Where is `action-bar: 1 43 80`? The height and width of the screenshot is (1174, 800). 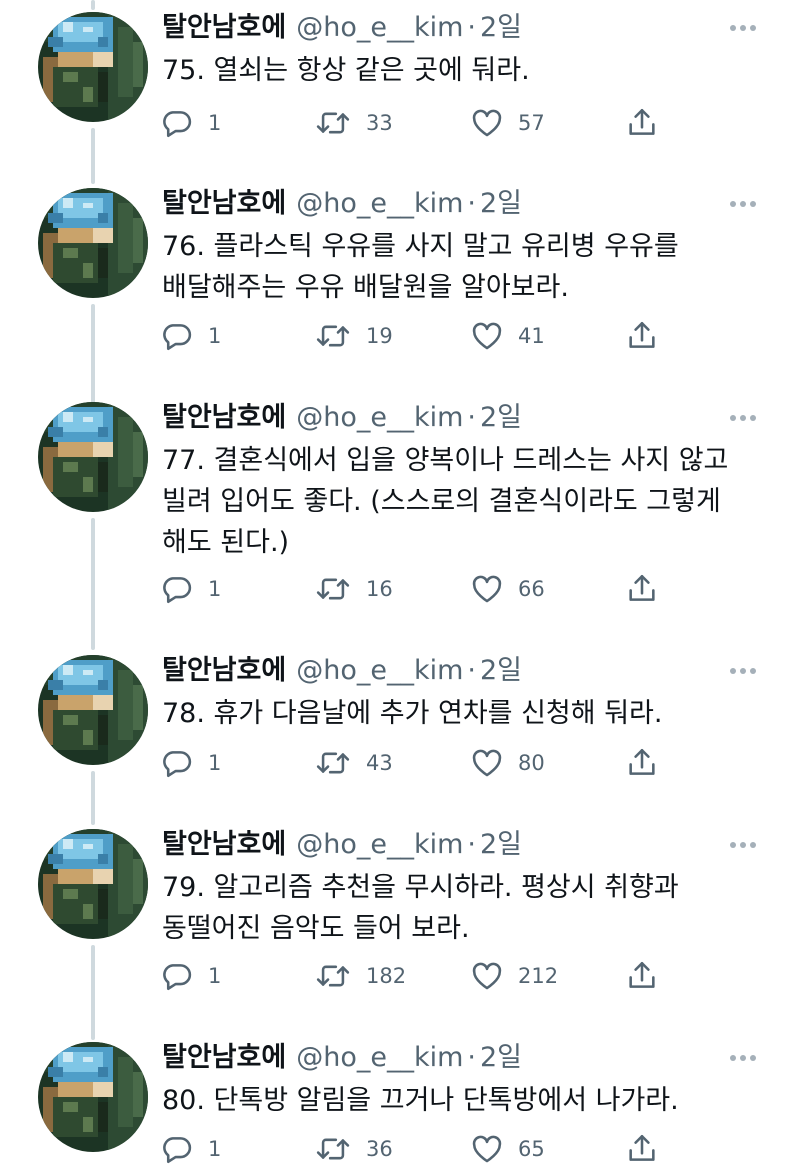
action-bar: 1 43 80 is located at coordinates (420, 763).